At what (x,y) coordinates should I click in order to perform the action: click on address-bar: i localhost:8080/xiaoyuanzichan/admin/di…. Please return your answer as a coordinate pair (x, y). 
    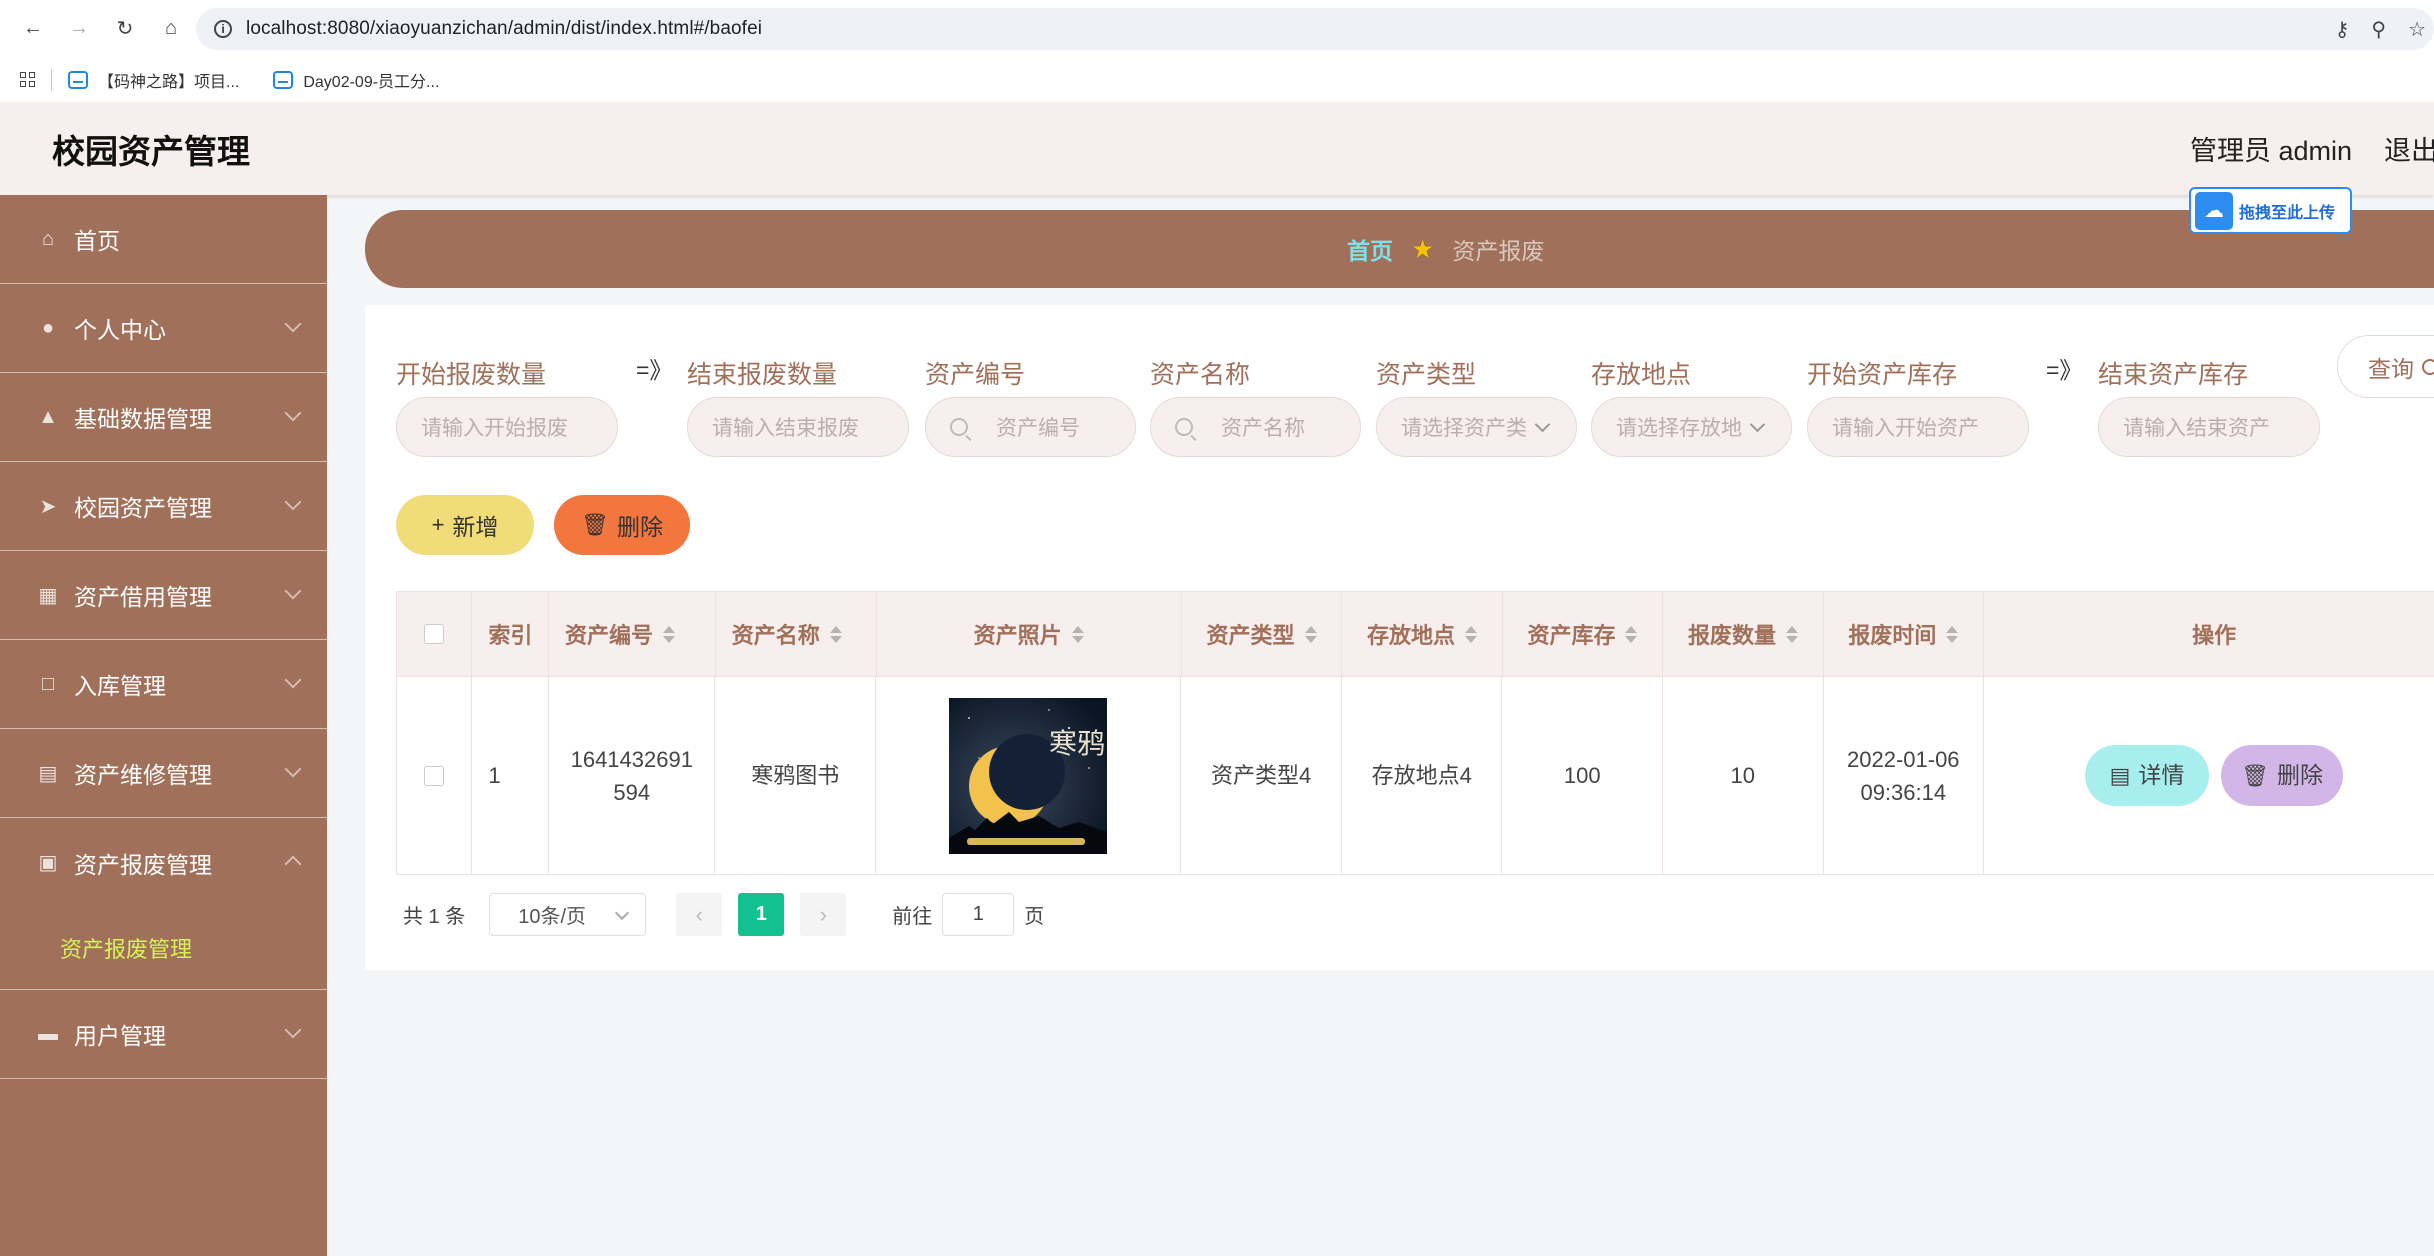
    Looking at the image, I should click on (1315, 29).